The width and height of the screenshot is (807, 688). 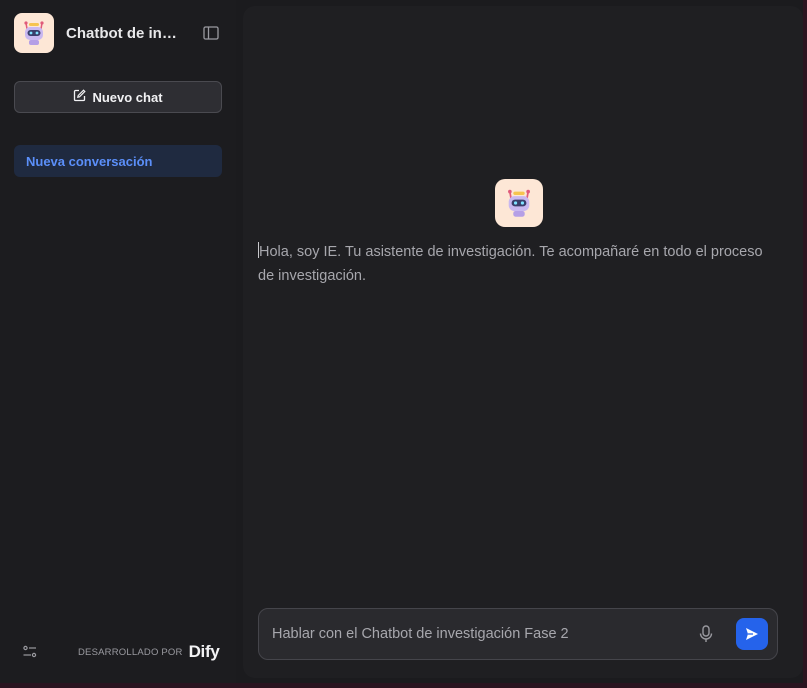 What do you see at coordinates (706, 634) in the screenshot?
I see `microphone-icon` at bounding box center [706, 634].